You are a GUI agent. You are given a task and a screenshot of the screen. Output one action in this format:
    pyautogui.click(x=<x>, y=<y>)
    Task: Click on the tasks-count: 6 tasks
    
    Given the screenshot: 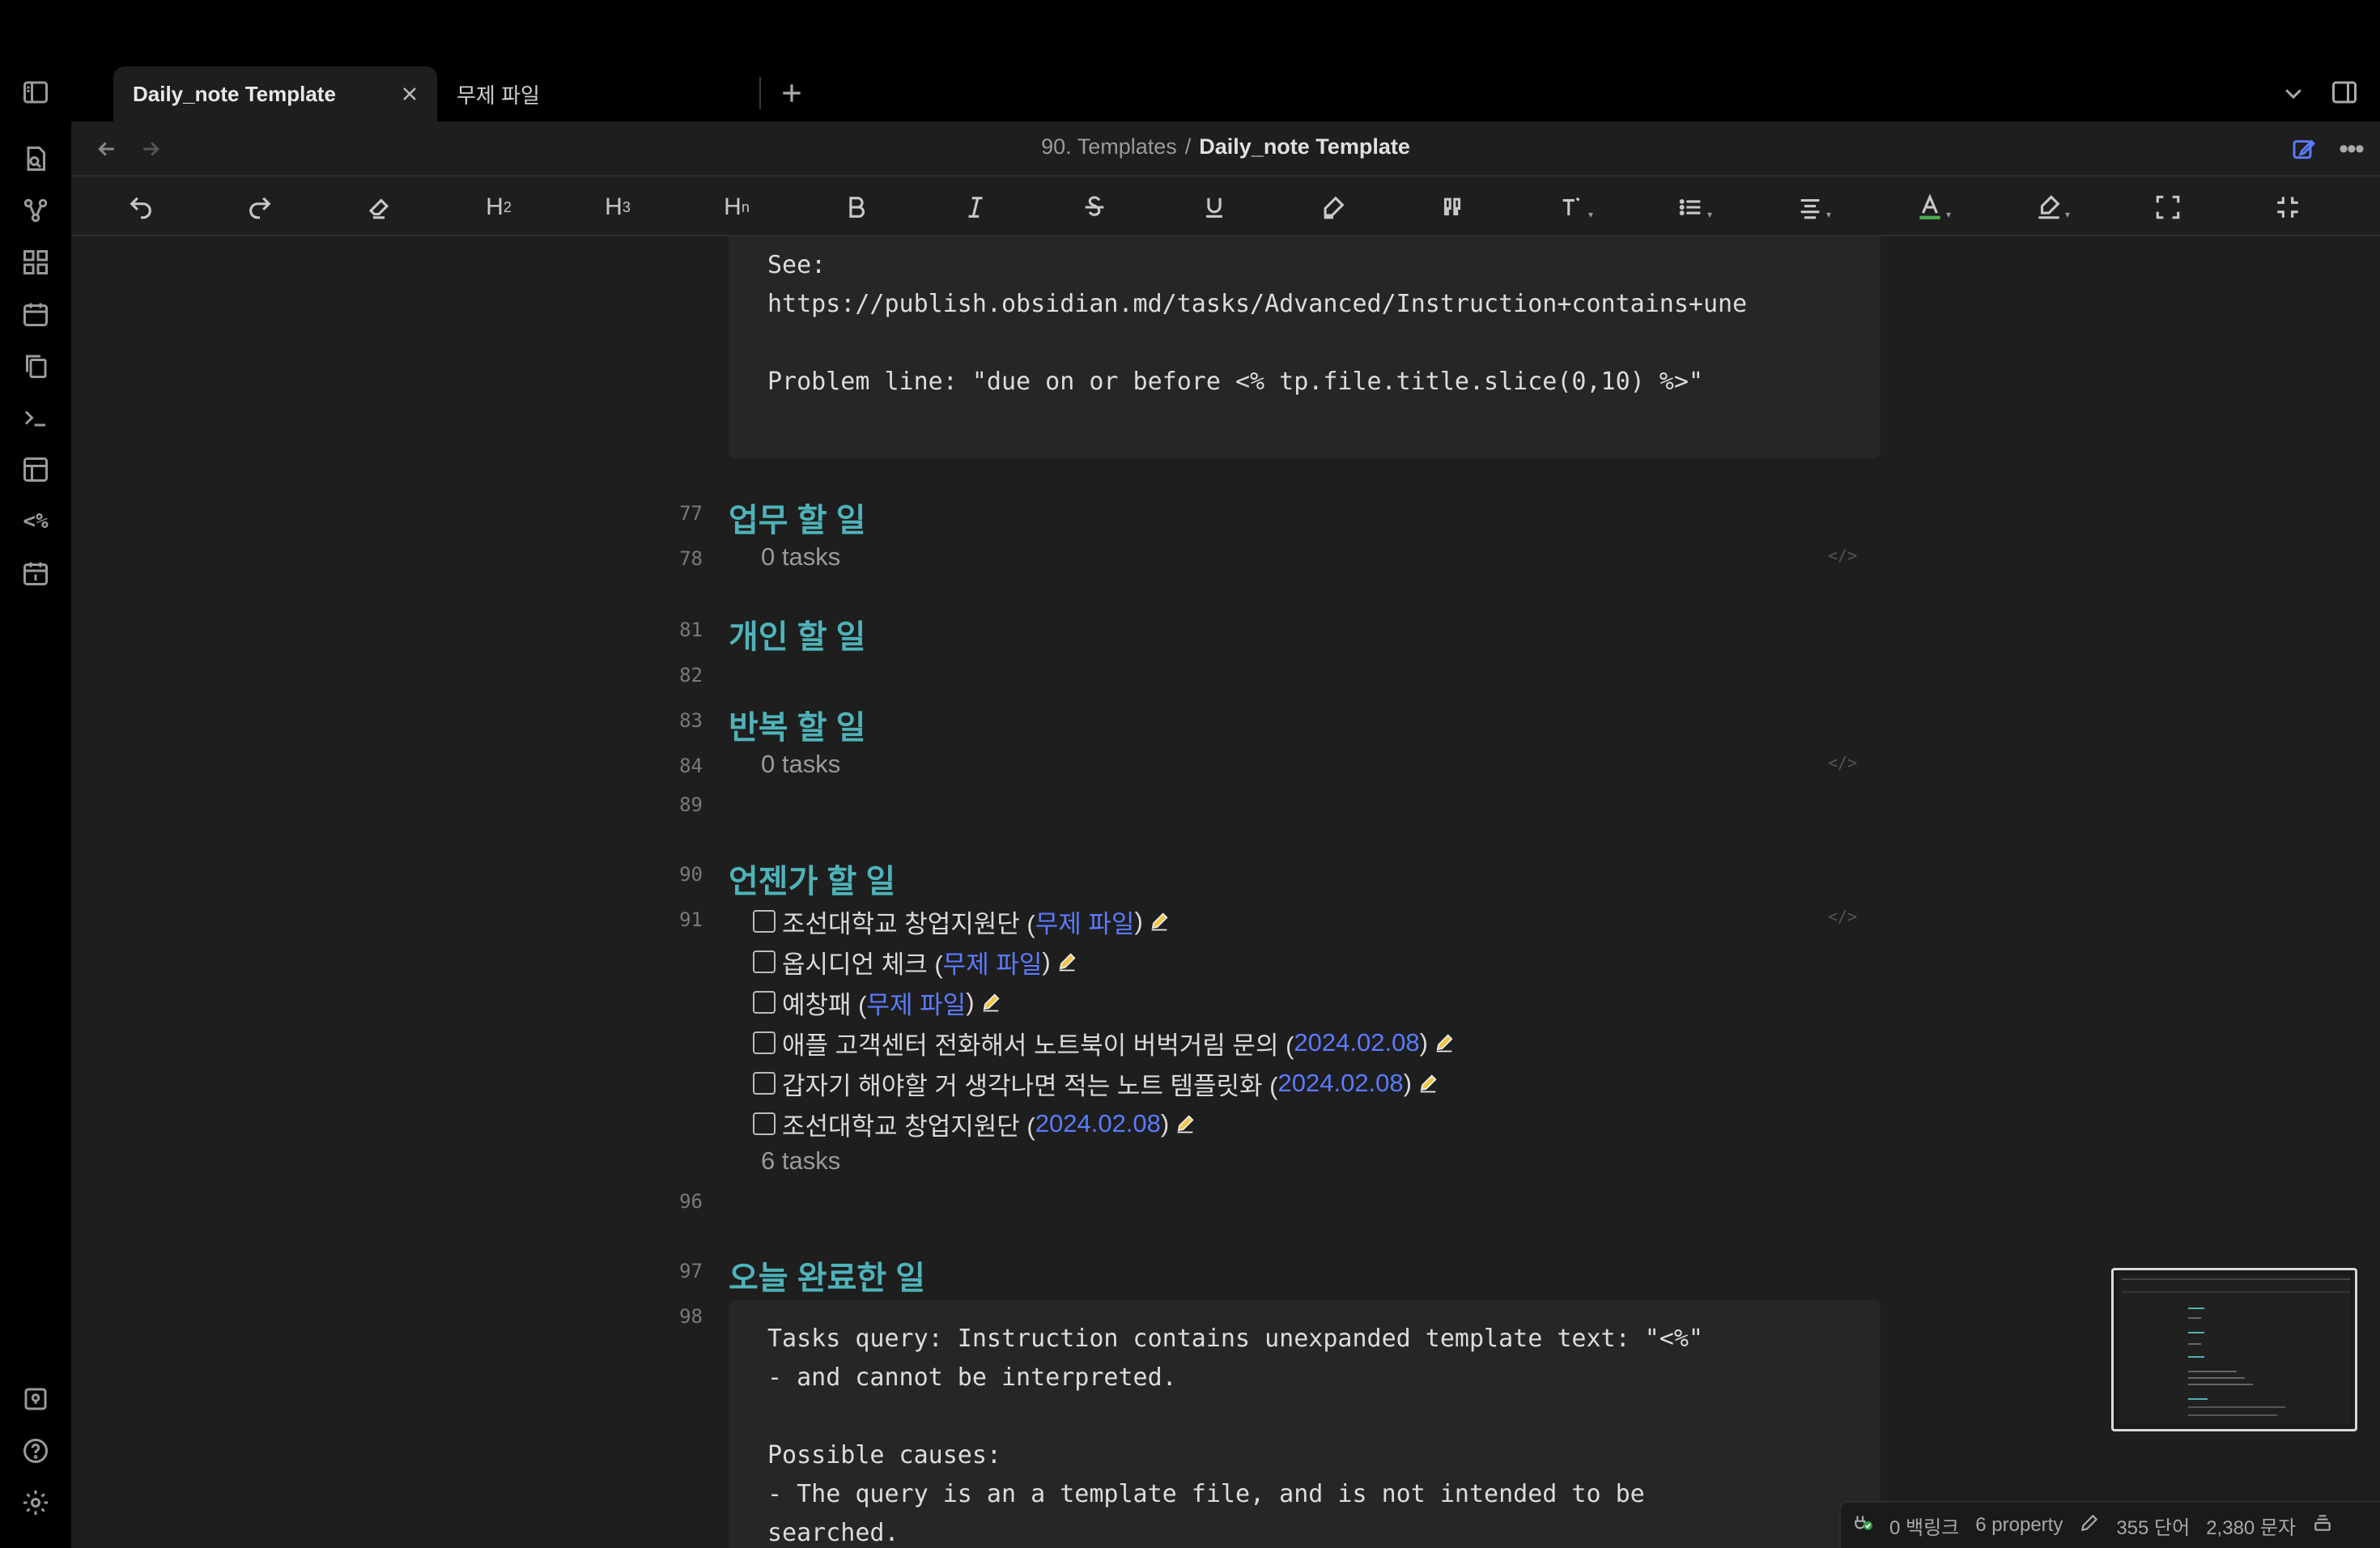 What is the action you would take?
    pyautogui.click(x=801, y=1161)
    